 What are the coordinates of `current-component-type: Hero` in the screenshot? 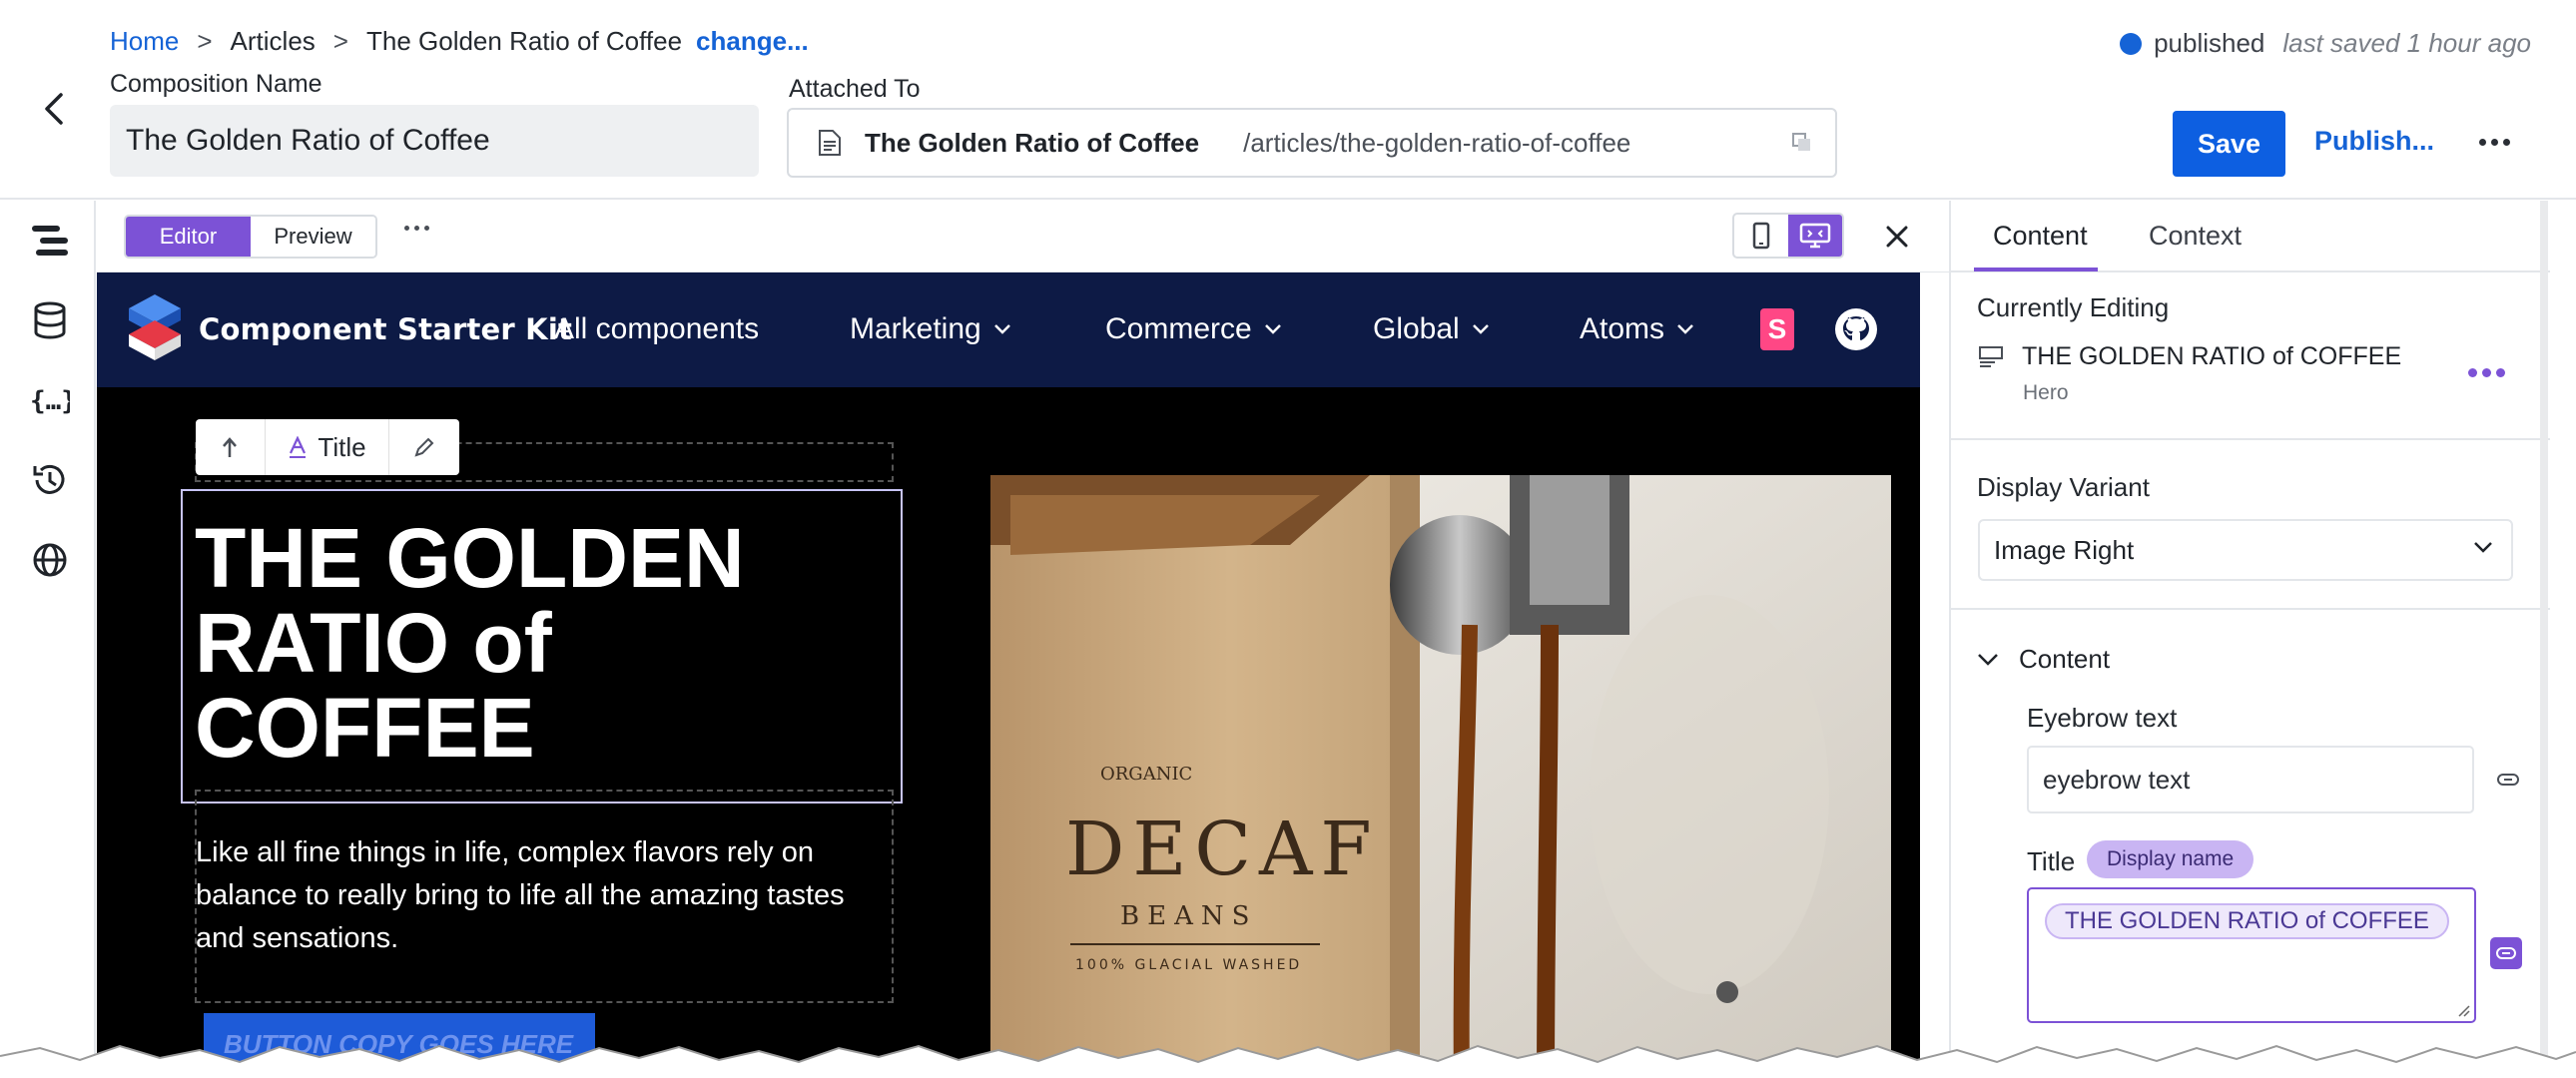 It's located at (2046, 392).